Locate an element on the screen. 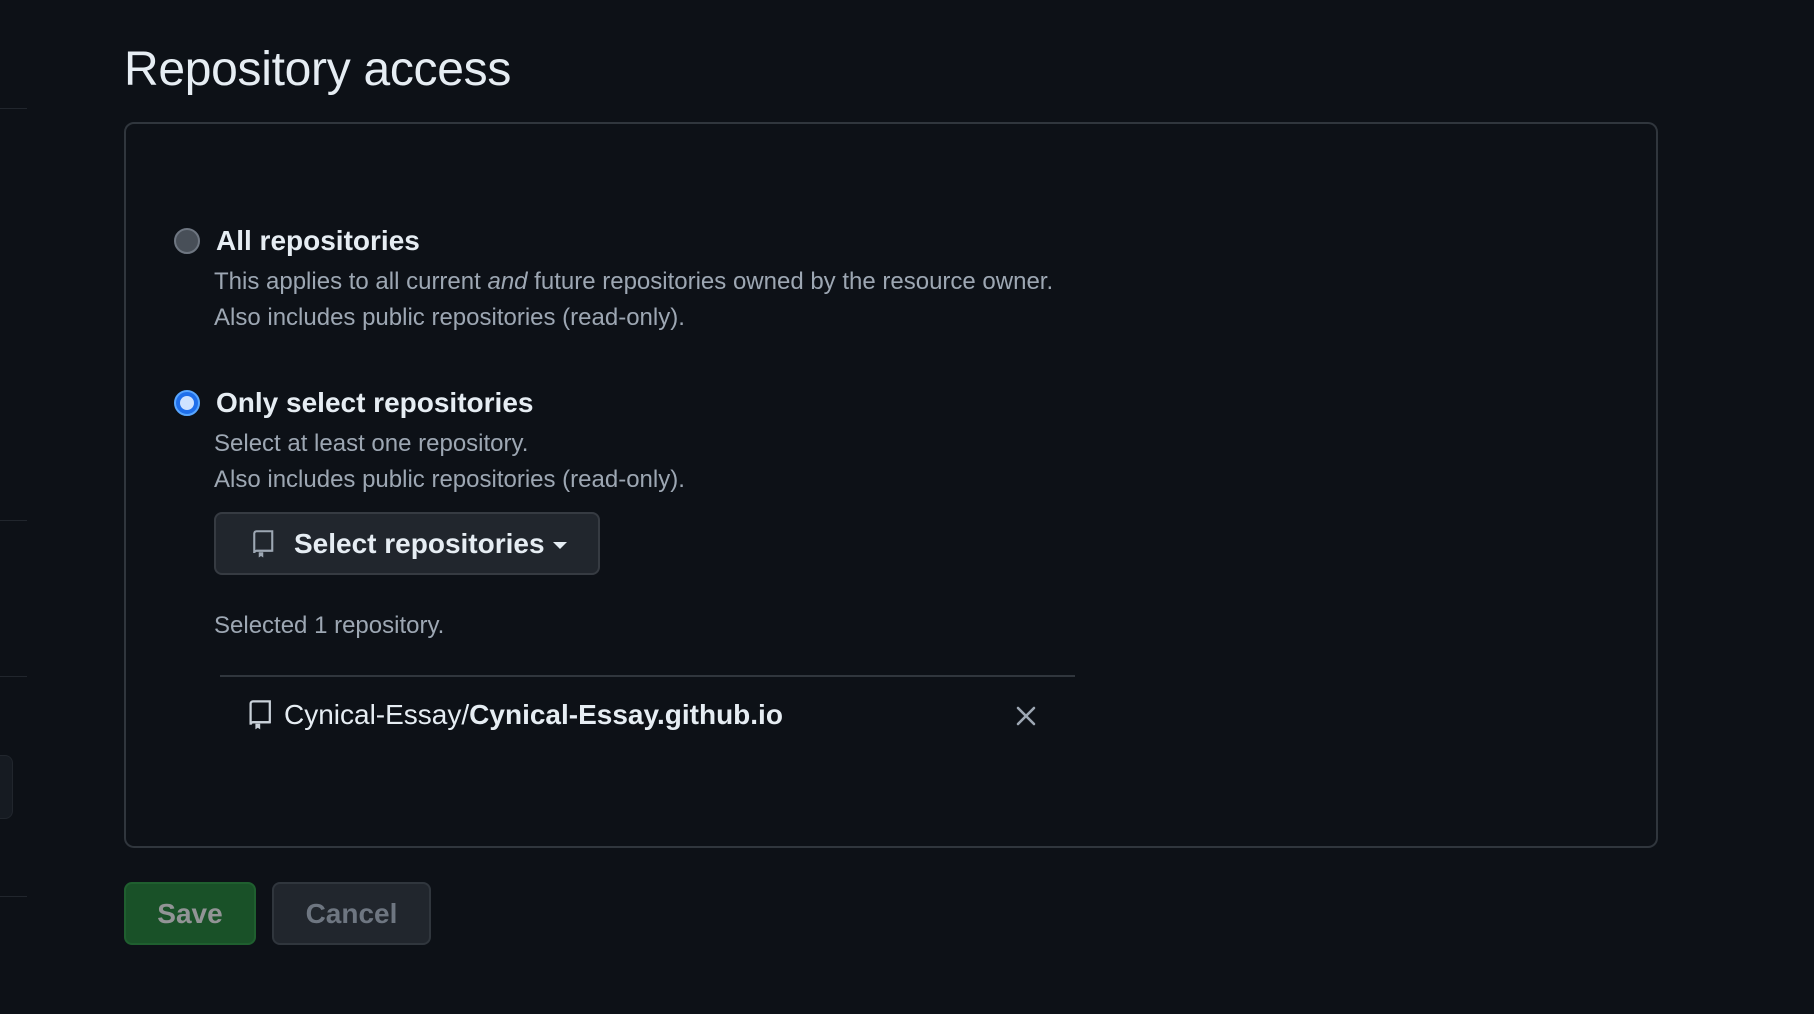 The width and height of the screenshot is (1814, 1014). only-select-repositories-label: Only select repositories is located at coordinates (374, 403).